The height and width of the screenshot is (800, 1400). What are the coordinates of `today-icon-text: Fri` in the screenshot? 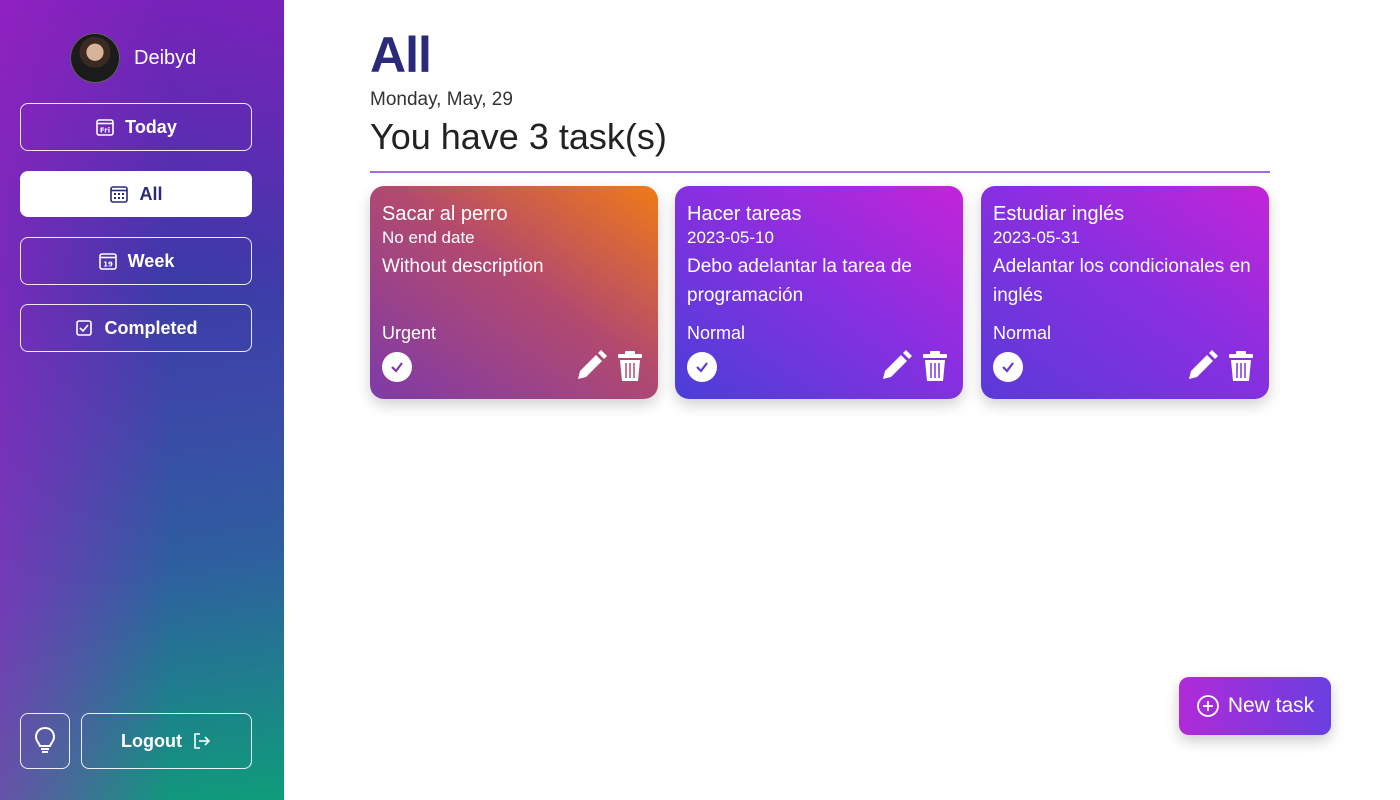 It's located at (105, 131).